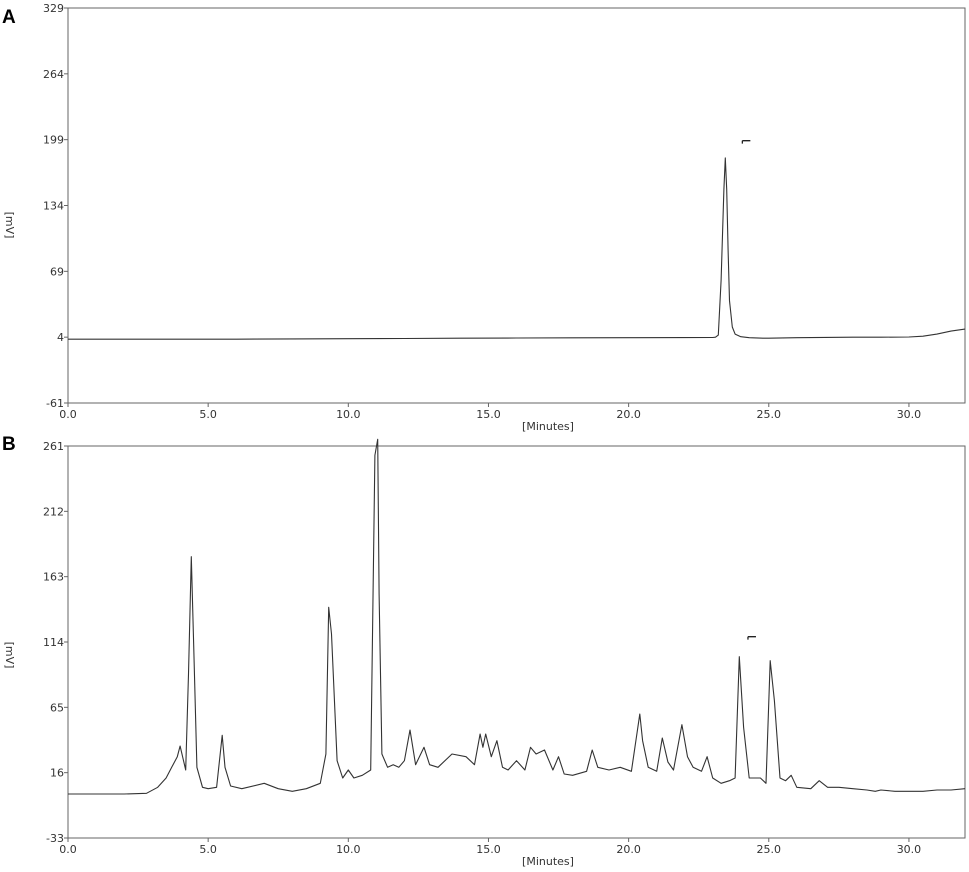 This screenshot has width=969, height=872. I want to click on panel-b-x-tick-label: 10.0, so click(348, 849).